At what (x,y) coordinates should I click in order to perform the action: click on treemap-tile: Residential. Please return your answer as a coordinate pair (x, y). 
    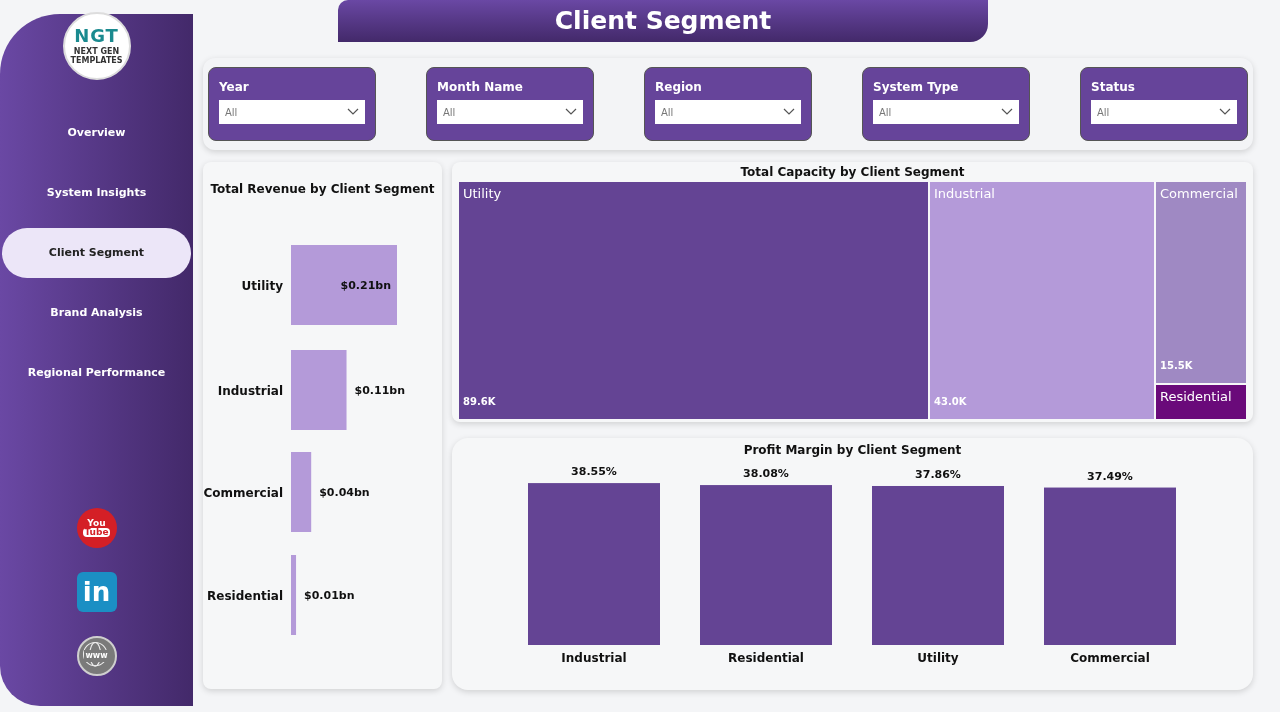
    Looking at the image, I should click on (1201, 402).